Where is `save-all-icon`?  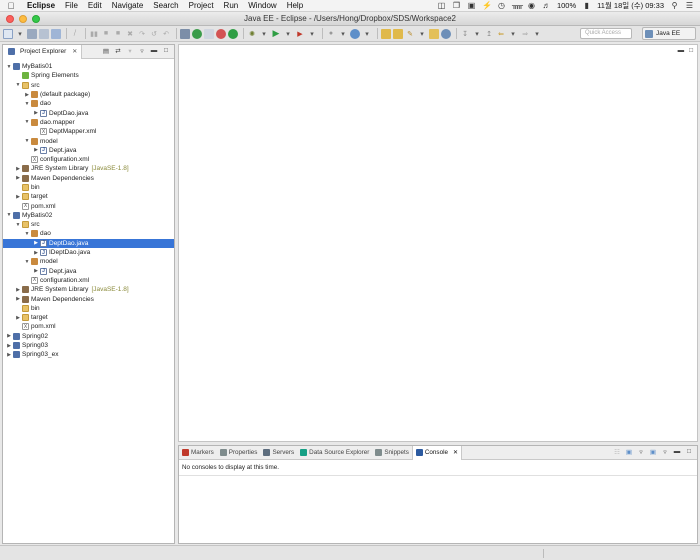 save-all-icon is located at coordinates (44, 33).